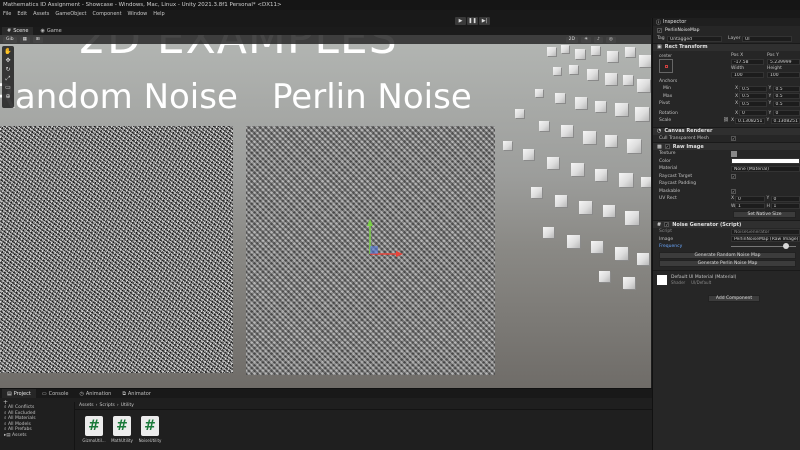  I want to click on anchor-preset-button, so click(666, 65).